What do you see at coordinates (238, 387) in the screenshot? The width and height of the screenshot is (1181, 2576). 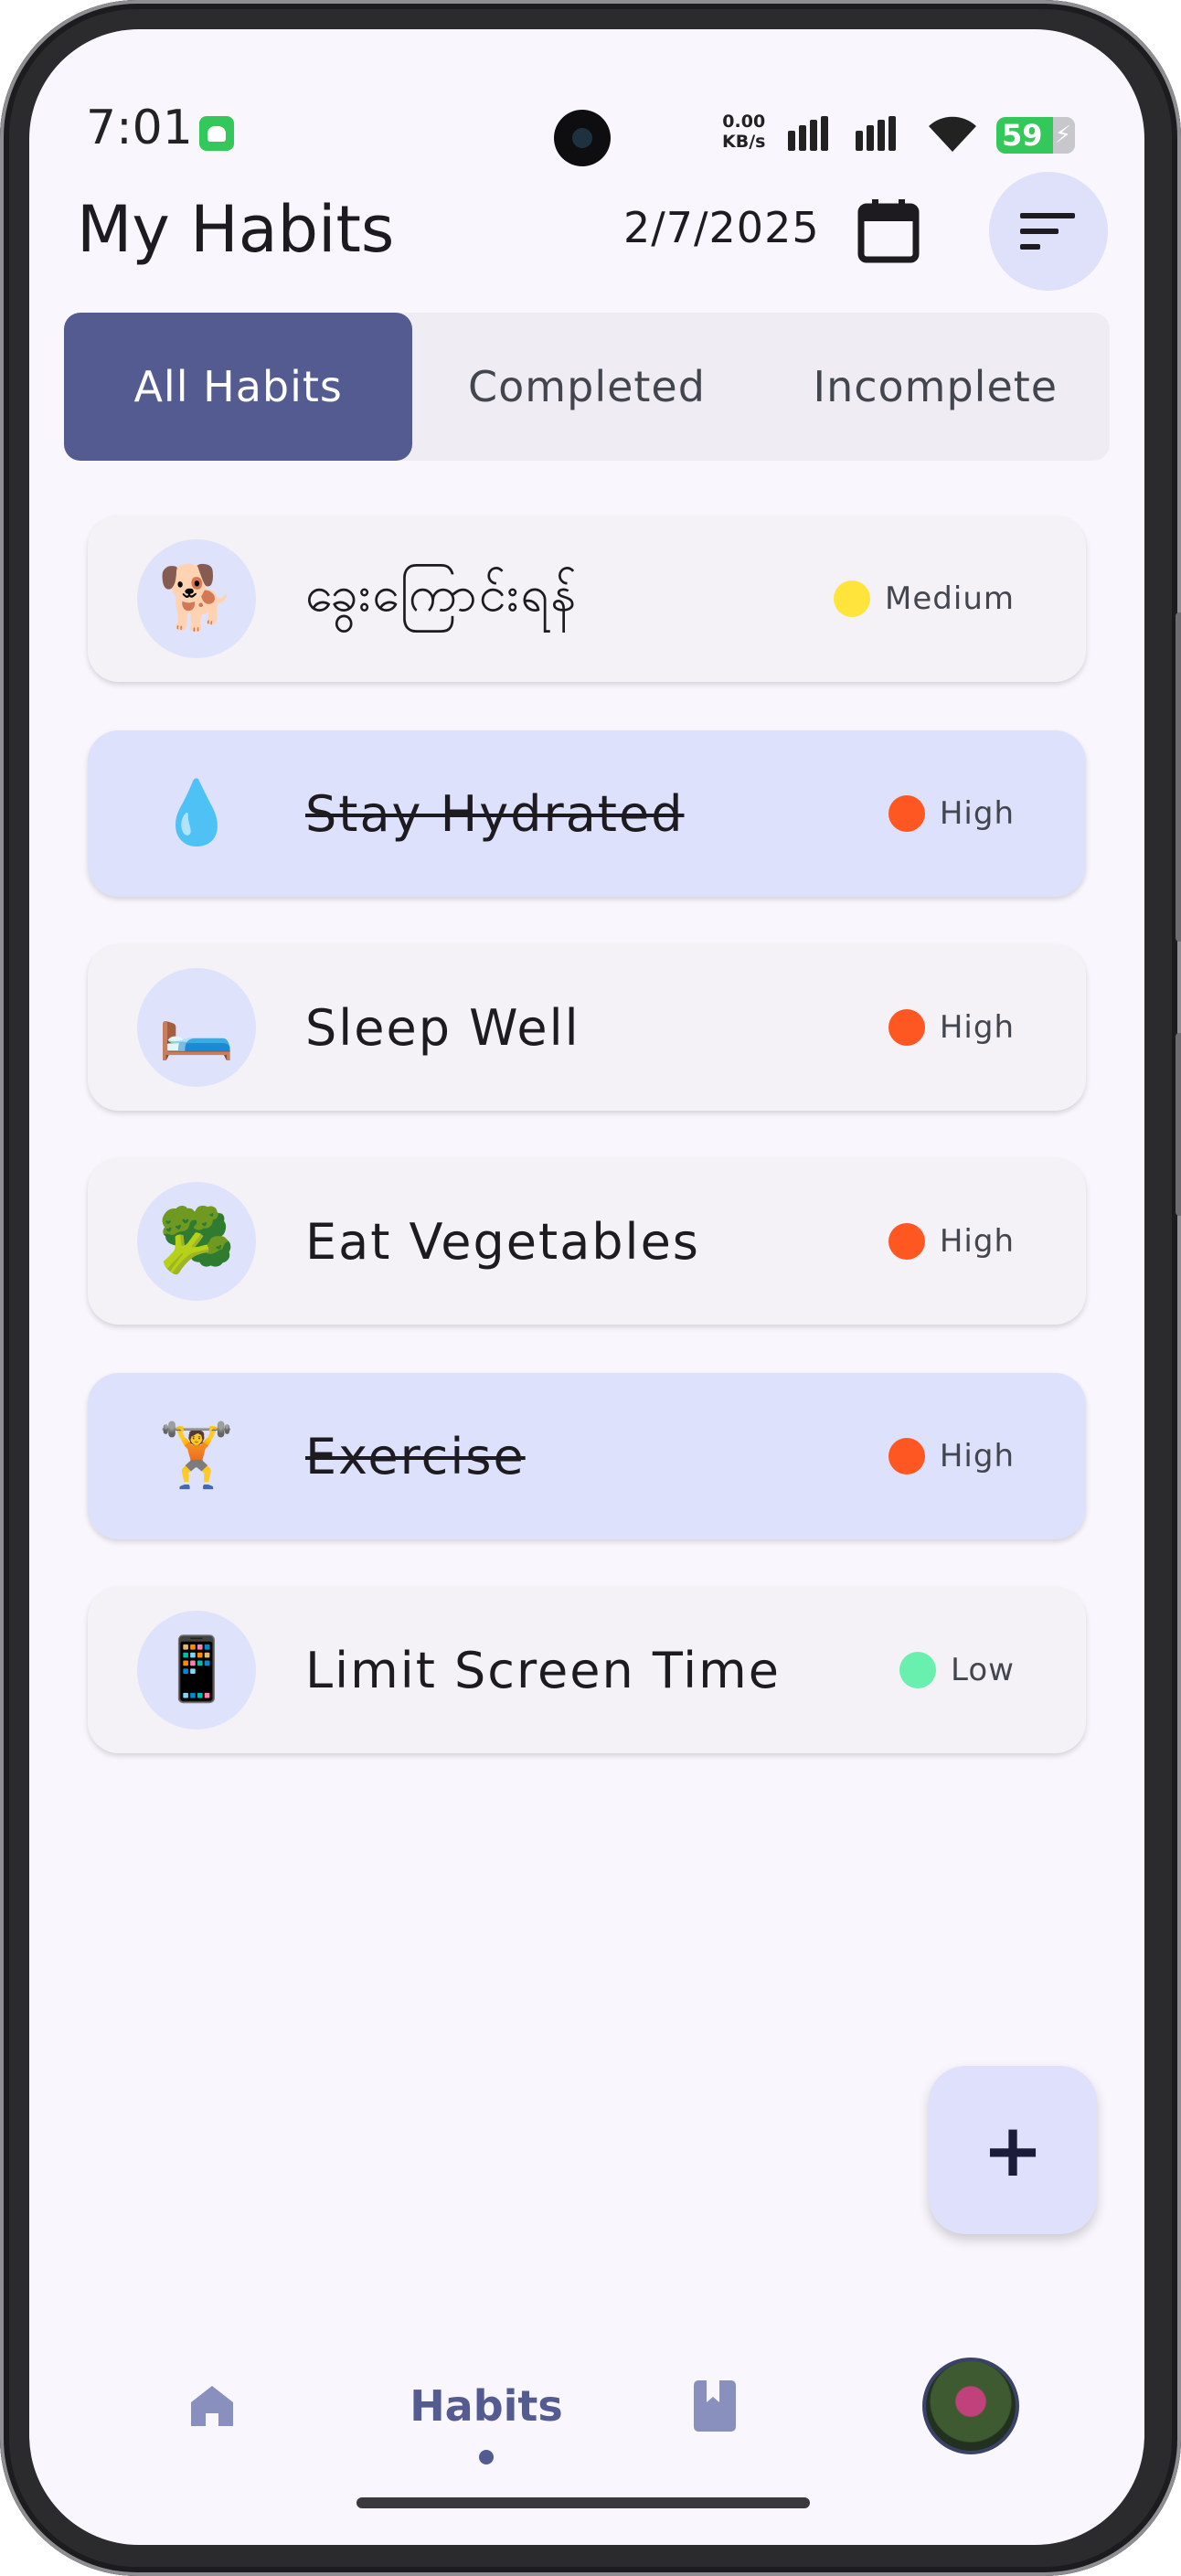 I see `tab-all-habits: All Habits` at bounding box center [238, 387].